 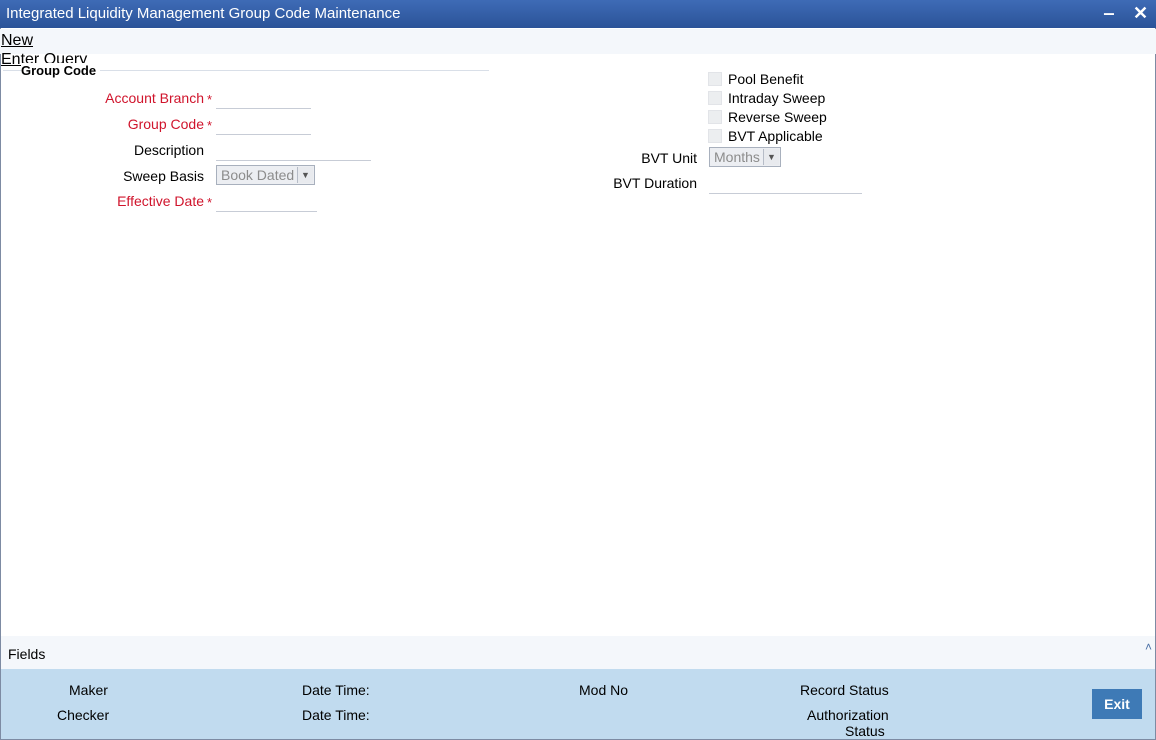 I want to click on sweep-basis-label: Sweep Basis, so click(x=163, y=176).